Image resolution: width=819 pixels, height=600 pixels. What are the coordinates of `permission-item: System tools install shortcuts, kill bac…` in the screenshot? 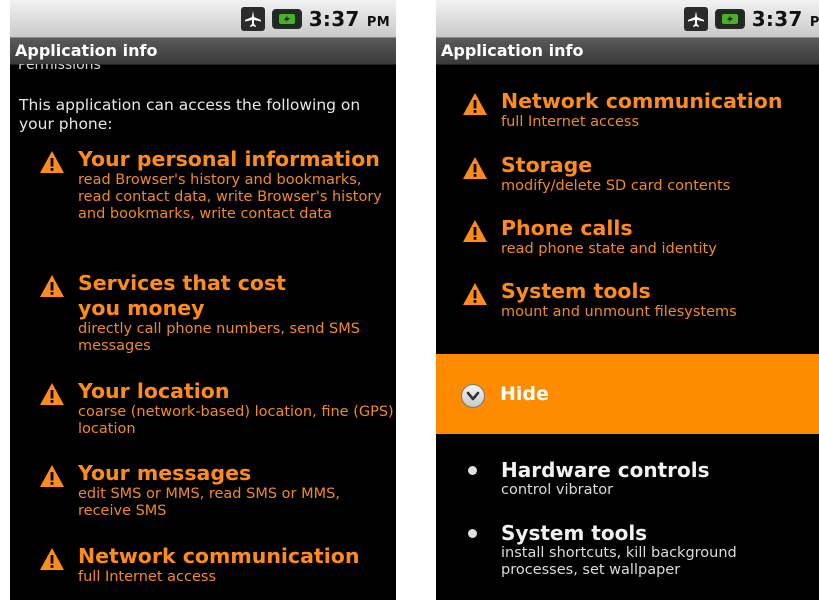 It's located at (638, 550).